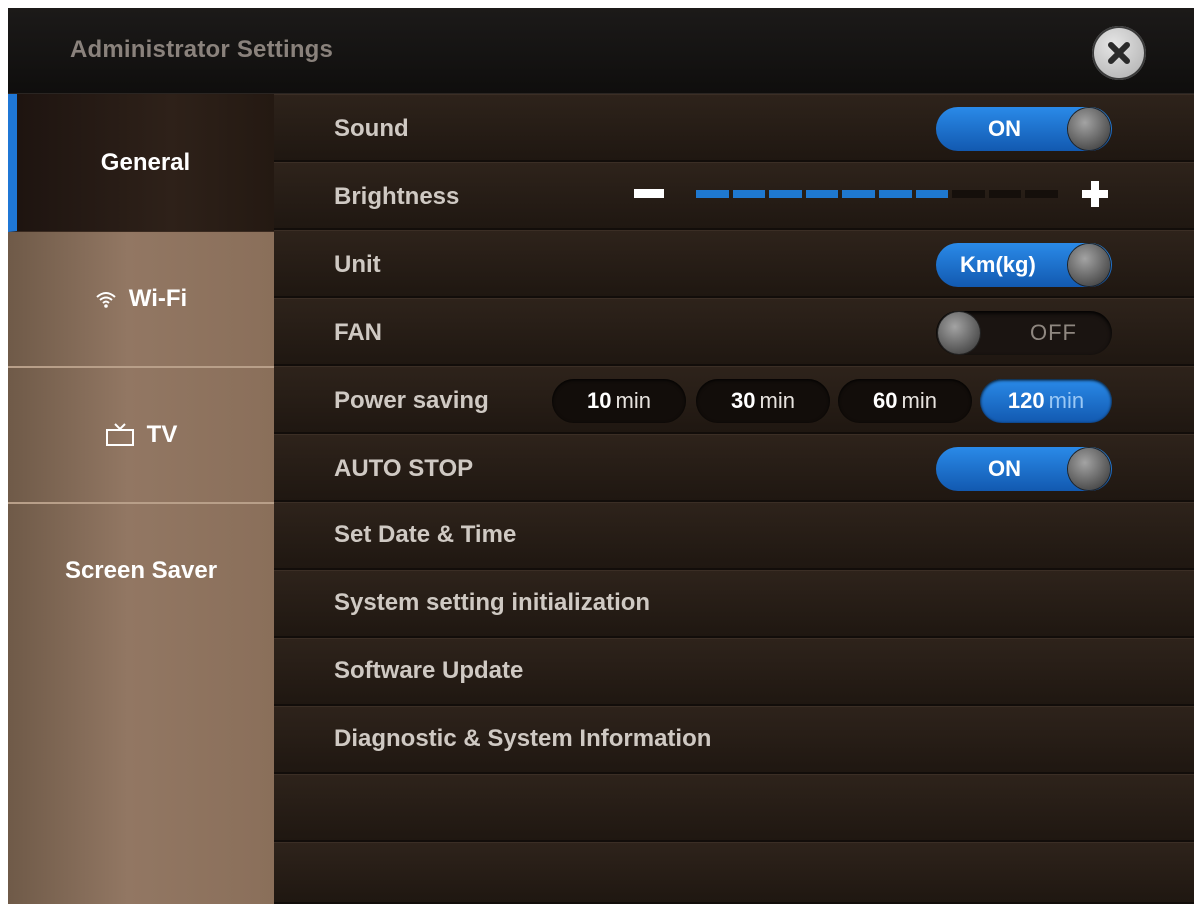 The width and height of the screenshot is (1198, 904). I want to click on setting-label: Brightness, so click(397, 196).